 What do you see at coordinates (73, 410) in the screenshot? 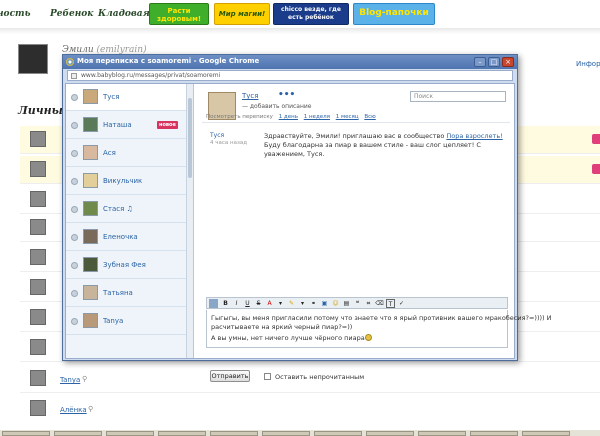
I see `bg-user-alenka: Алёнка` at bounding box center [73, 410].